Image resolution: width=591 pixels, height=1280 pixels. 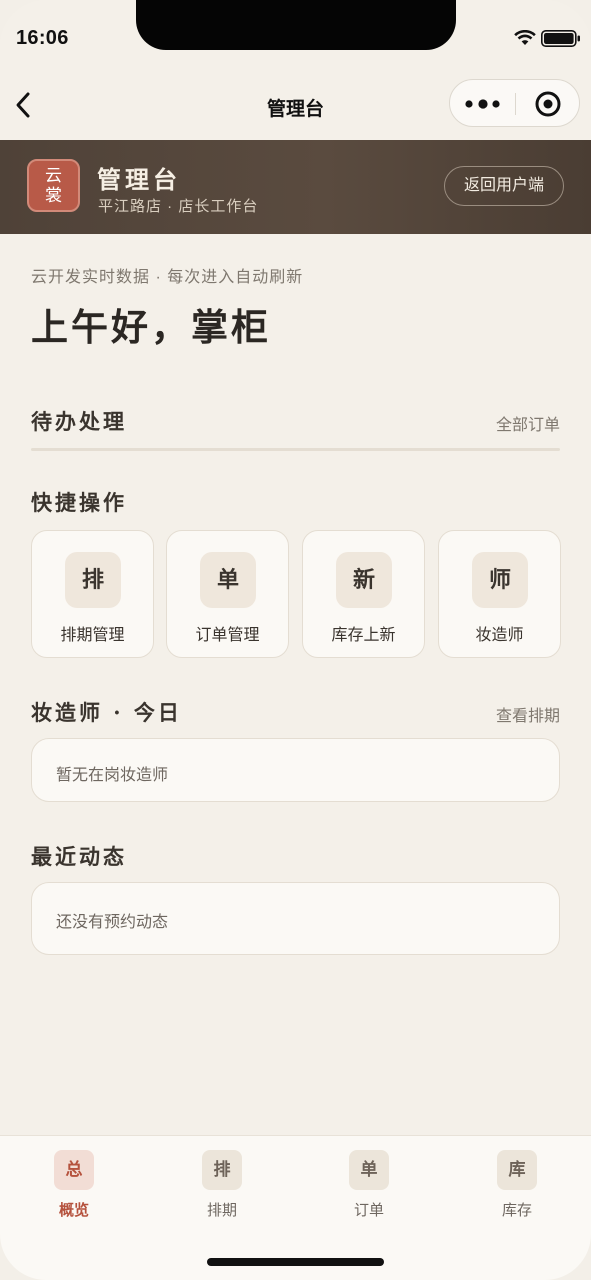 I want to click on tab-overview: 总 概览, so click(x=74, y=1185).